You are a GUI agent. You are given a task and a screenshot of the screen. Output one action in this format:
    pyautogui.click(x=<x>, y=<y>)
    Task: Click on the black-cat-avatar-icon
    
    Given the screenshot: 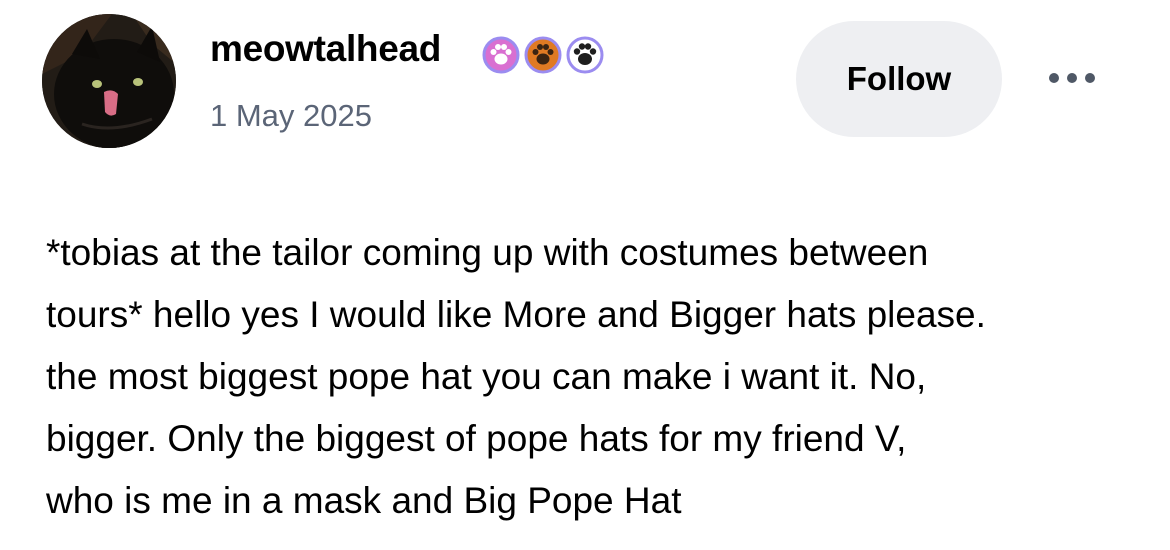 What is the action you would take?
    pyautogui.click(x=109, y=81)
    